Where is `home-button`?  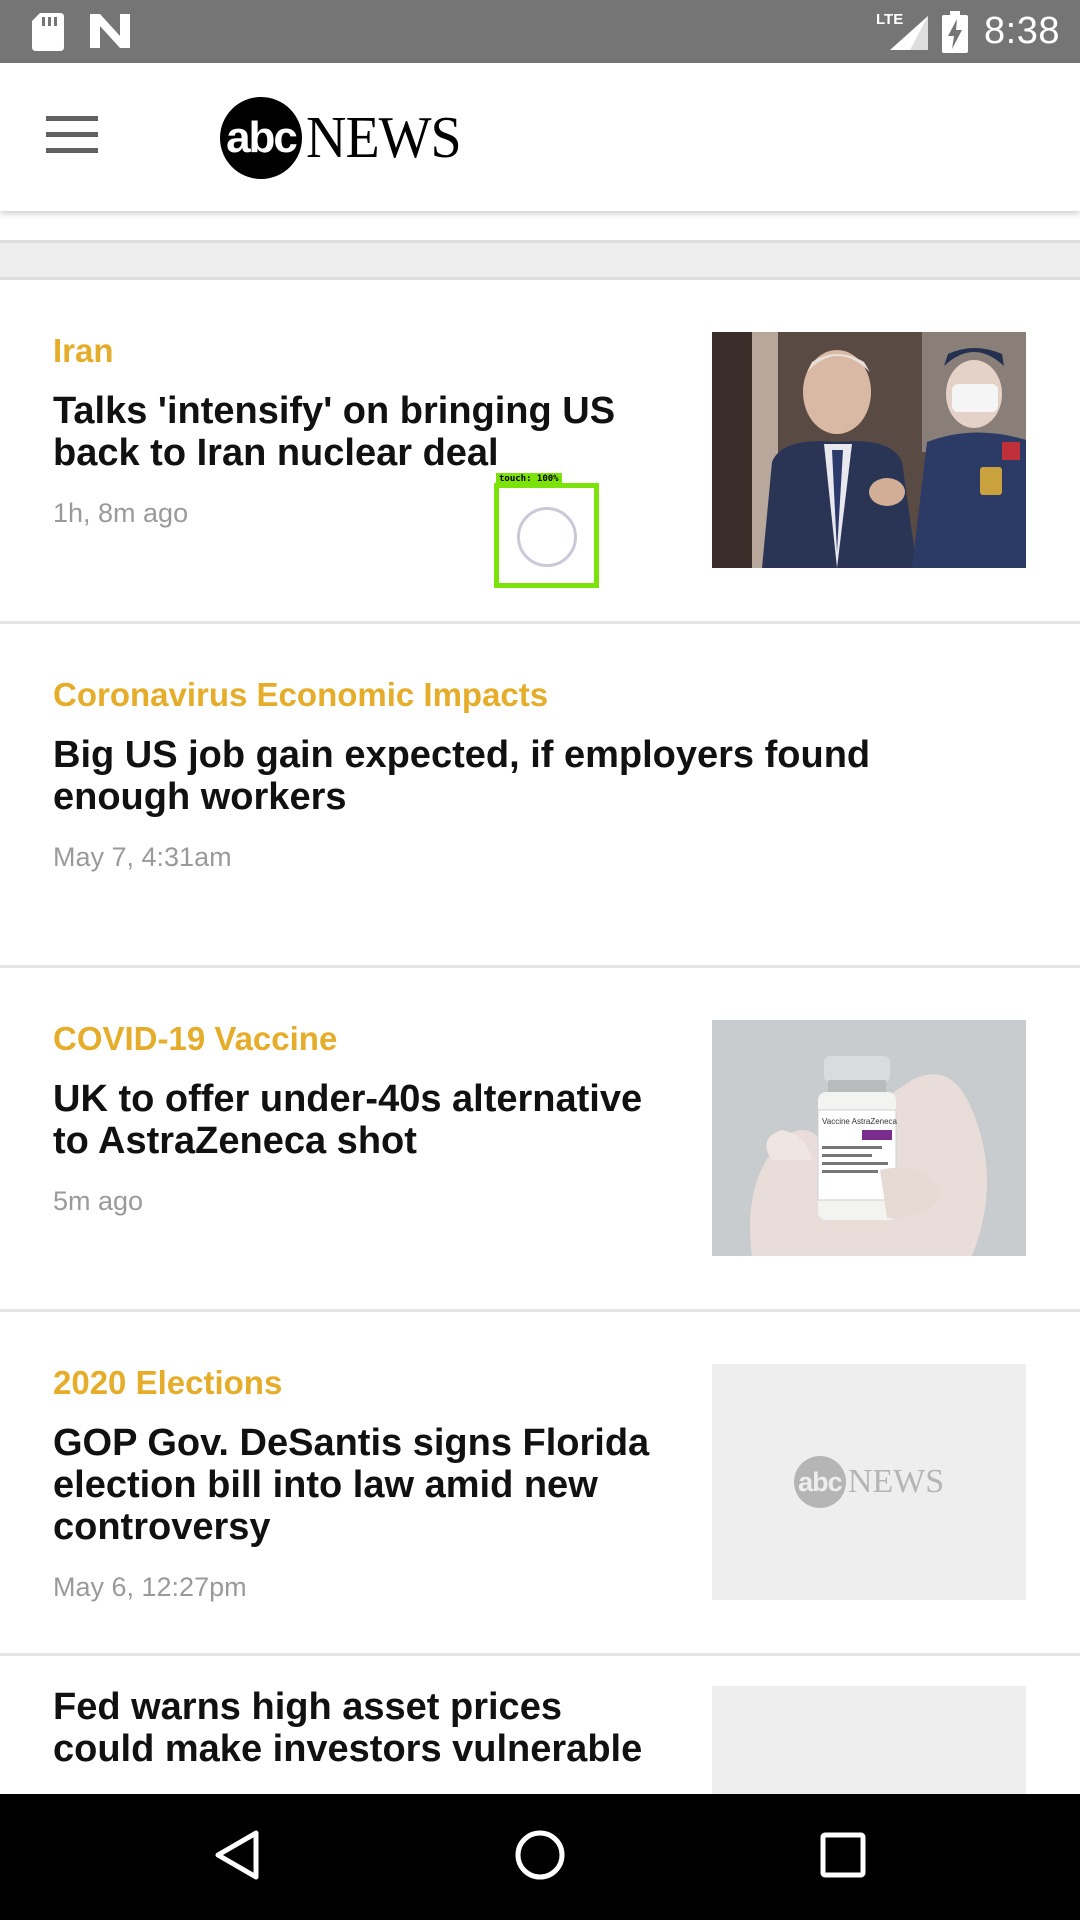
home-button is located at coordinates (540, 1857).